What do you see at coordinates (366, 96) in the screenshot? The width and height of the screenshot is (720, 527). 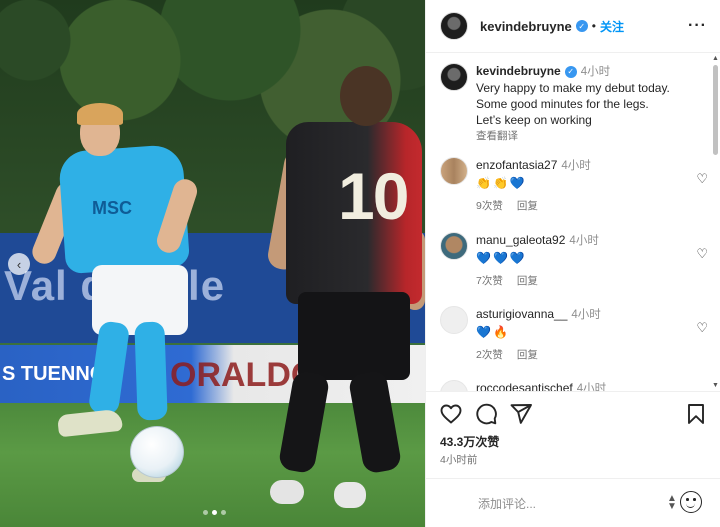 I see `player-black-head` at bounding box center [366, 96].